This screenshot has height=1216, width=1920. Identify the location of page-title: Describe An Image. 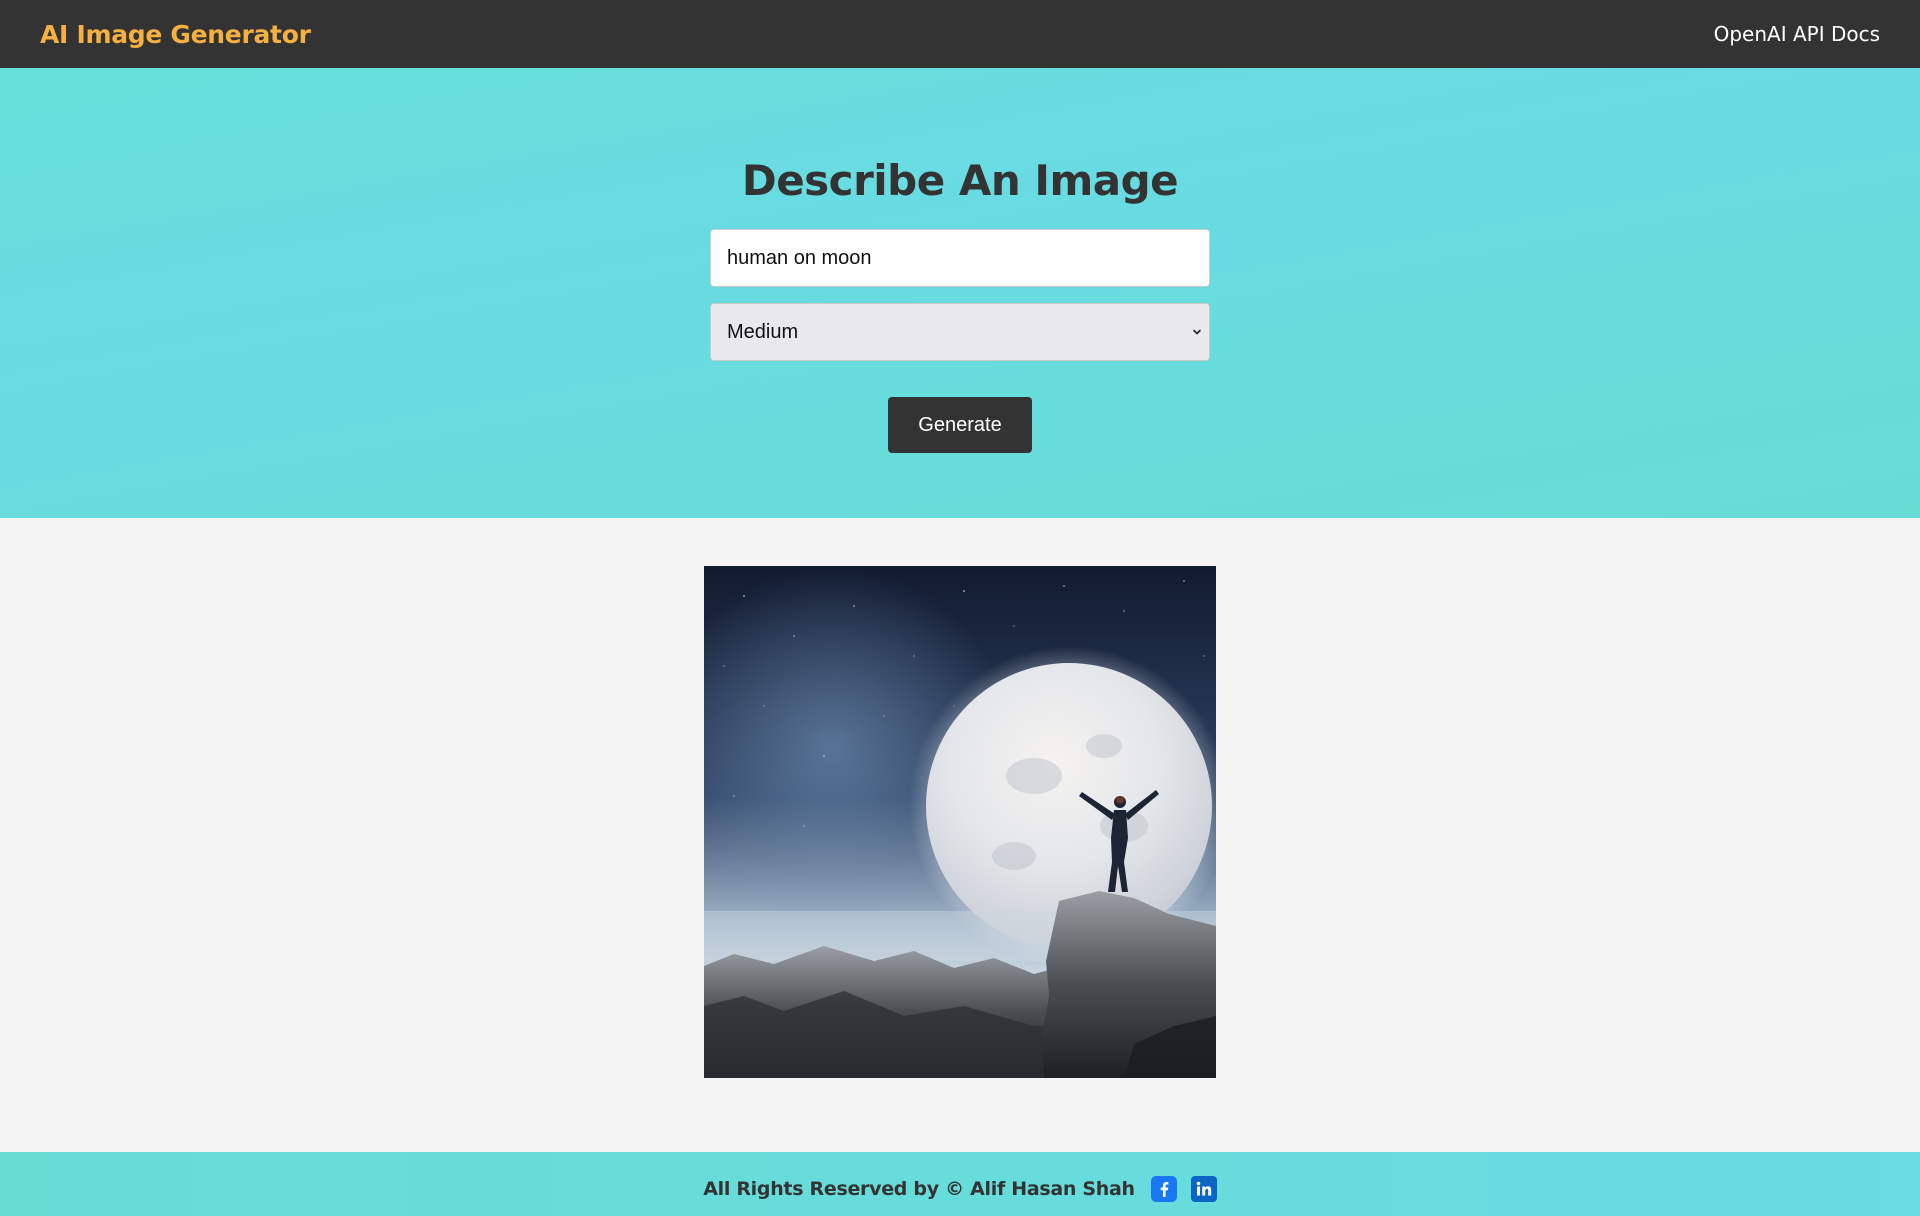
(960, 180).